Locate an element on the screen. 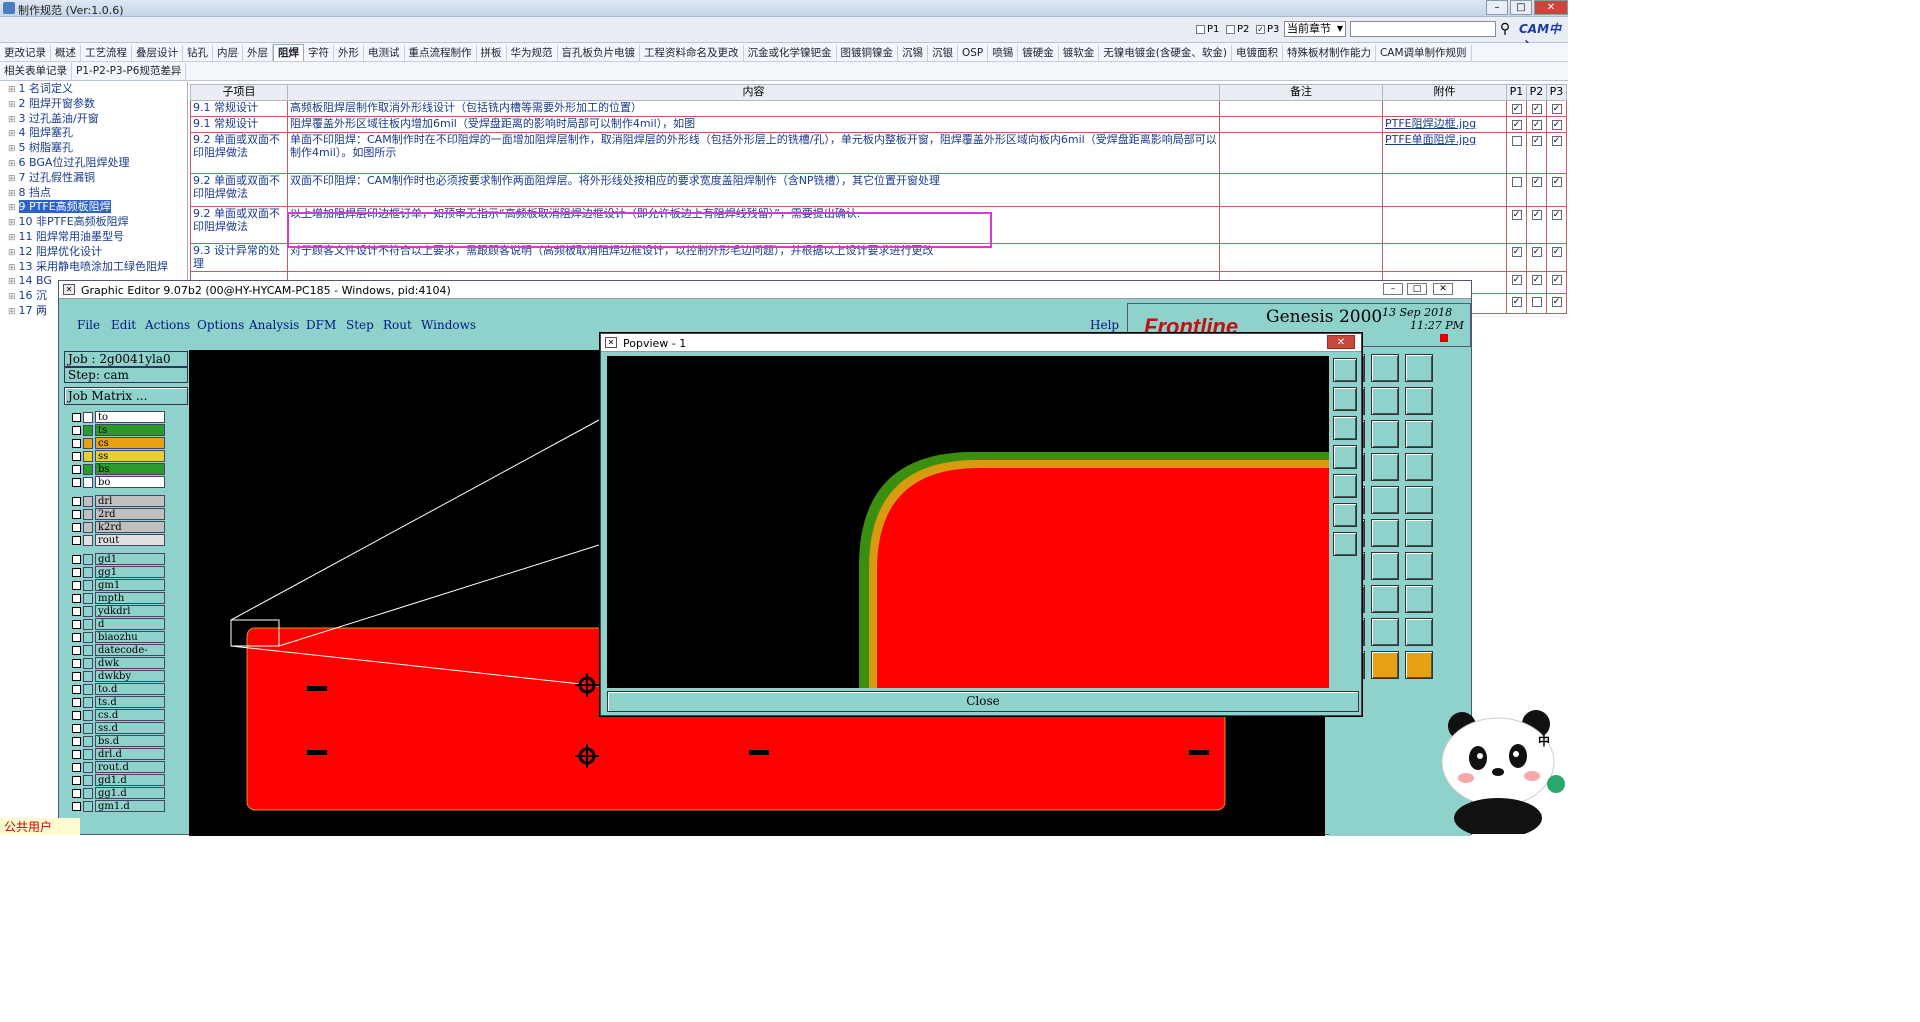 This screenshot has height=1022, width=1920. layer-name: cs.d is located at coordinates (130, 715).